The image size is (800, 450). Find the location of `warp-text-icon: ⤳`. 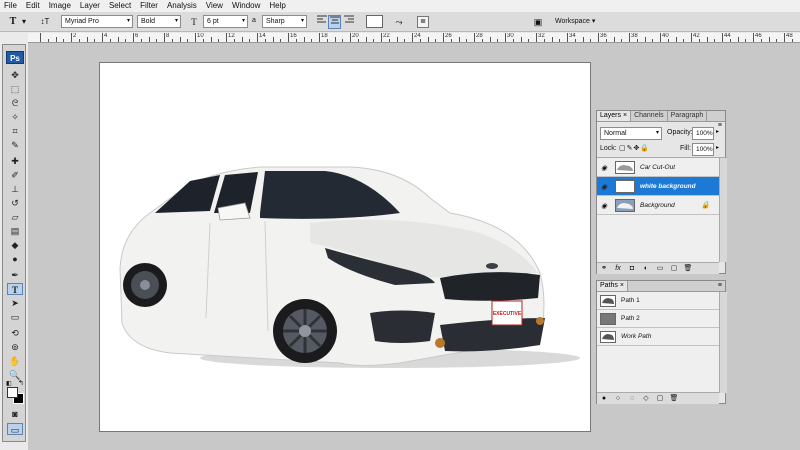

warp-text-icon: ⤳ is located at coordinates (399, 22).